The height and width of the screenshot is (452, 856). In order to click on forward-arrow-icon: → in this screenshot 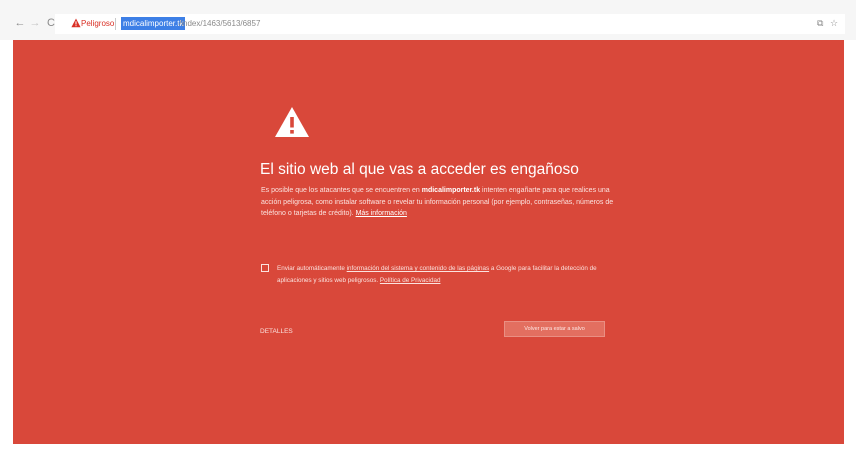, I will do `click(35, 23)`.